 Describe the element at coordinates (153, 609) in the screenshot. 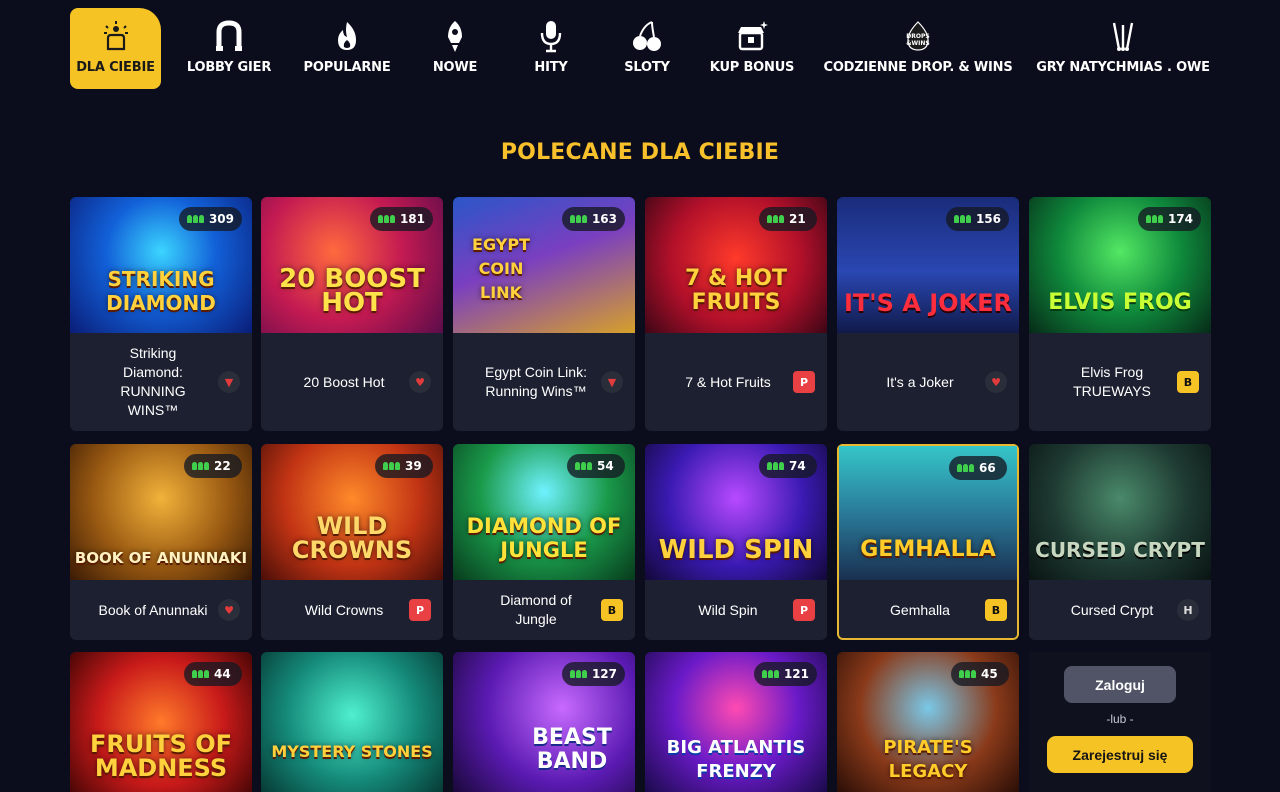

I see `game-name: Book of Anunnaki` at that location.